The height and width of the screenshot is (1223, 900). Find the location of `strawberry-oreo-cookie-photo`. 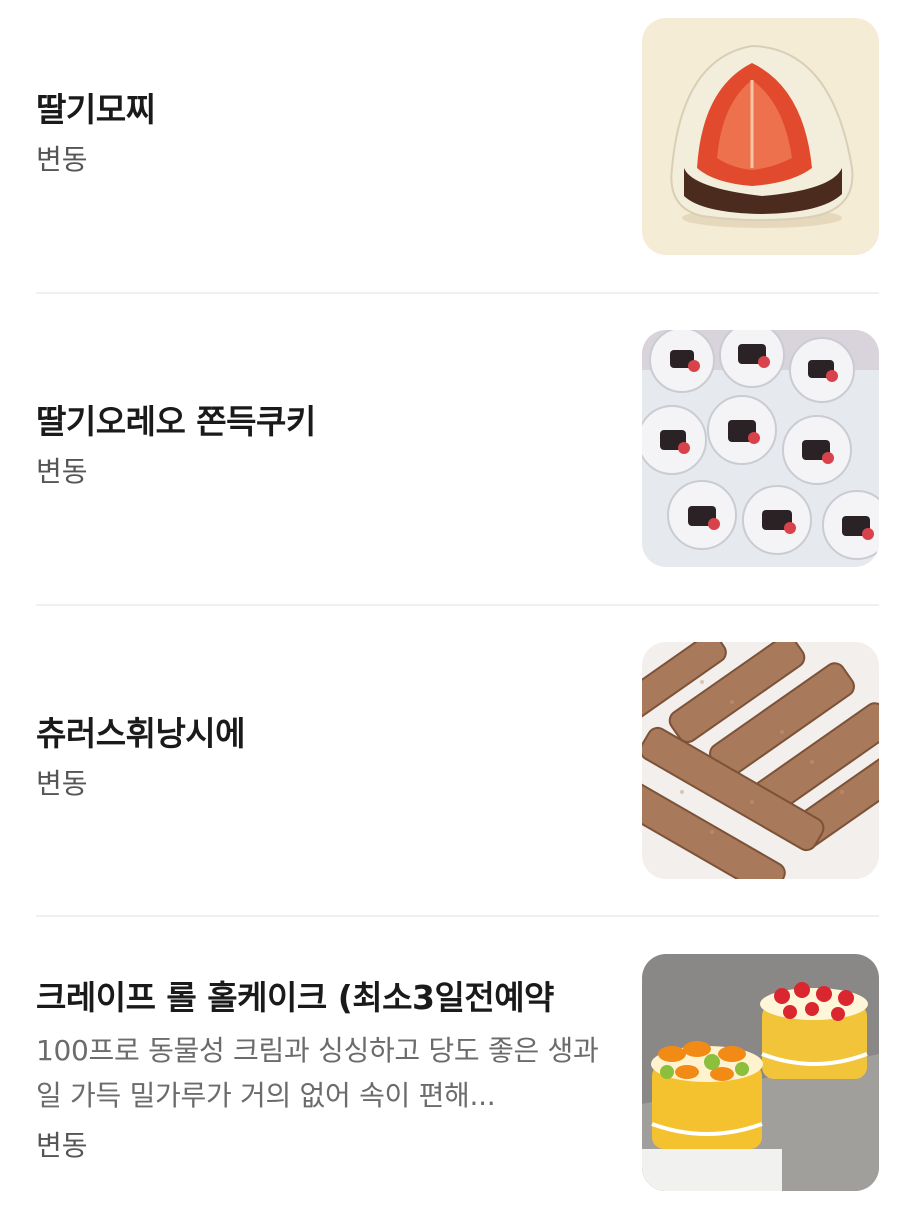

strawberry-oreo-cookie-photo is located at coordinates (760, 448).